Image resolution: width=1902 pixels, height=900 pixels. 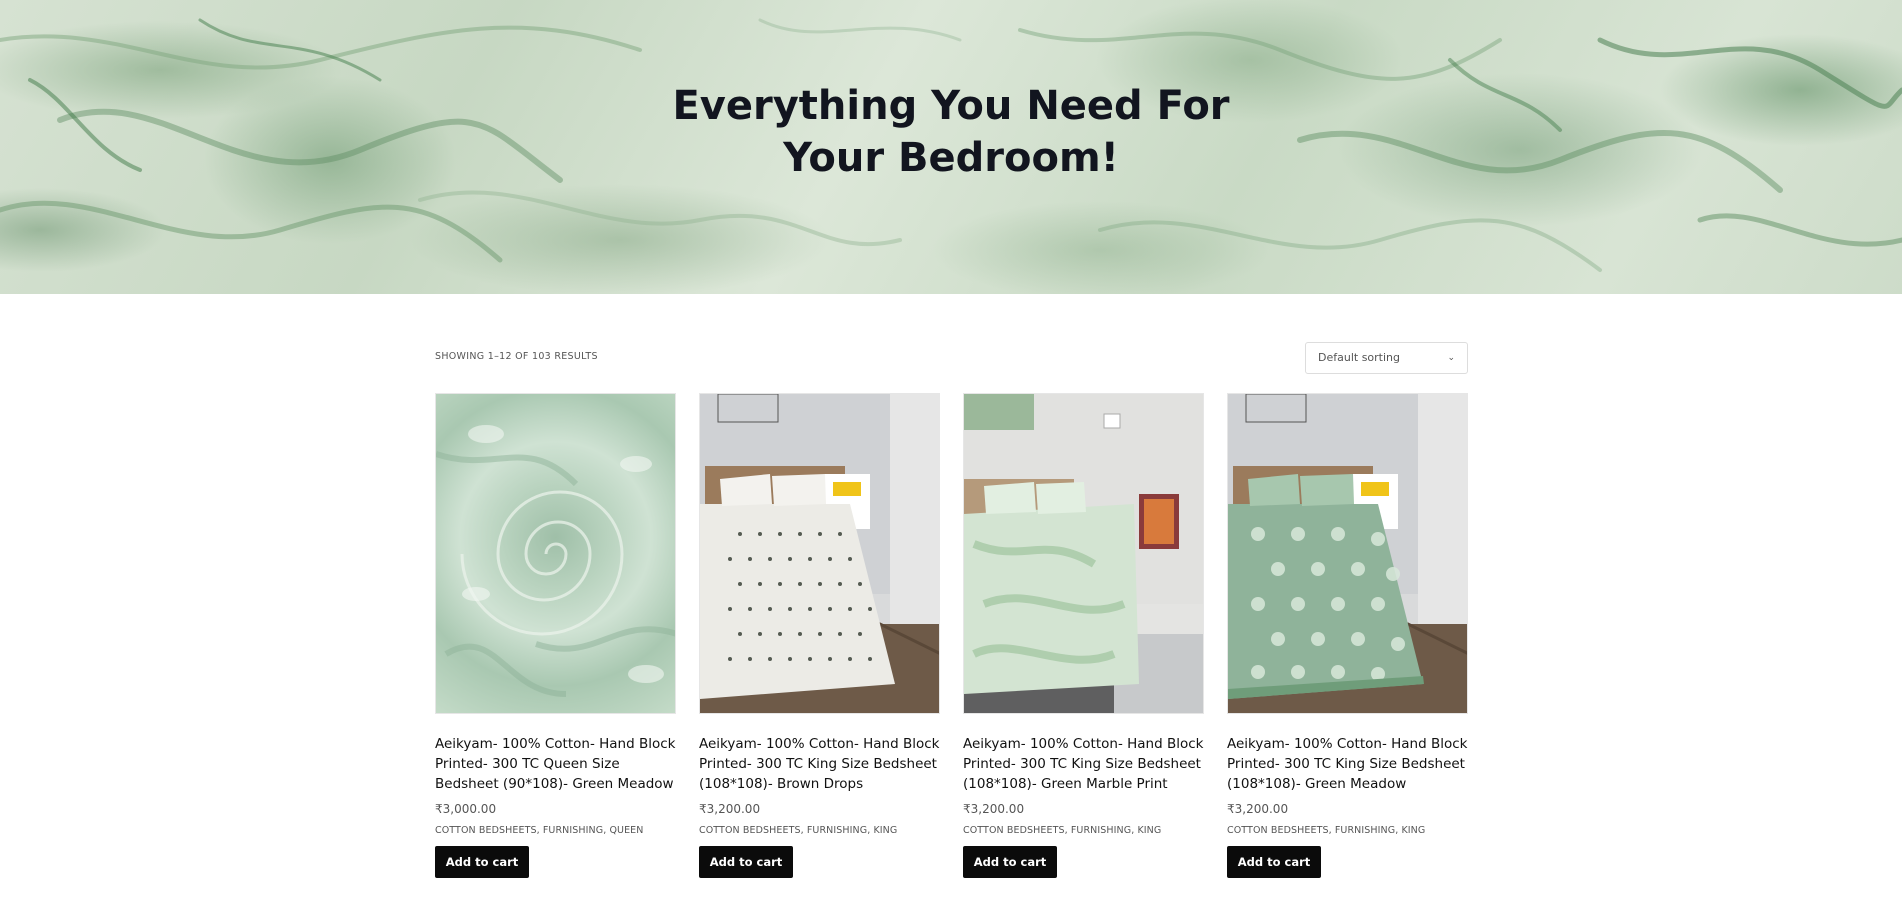 What do you see at coordinates (555, 830) in the screenshot?
I see `product-categories: Cotton Bedsheets, Furnishing, Queen` at bounding box center [555, 830].